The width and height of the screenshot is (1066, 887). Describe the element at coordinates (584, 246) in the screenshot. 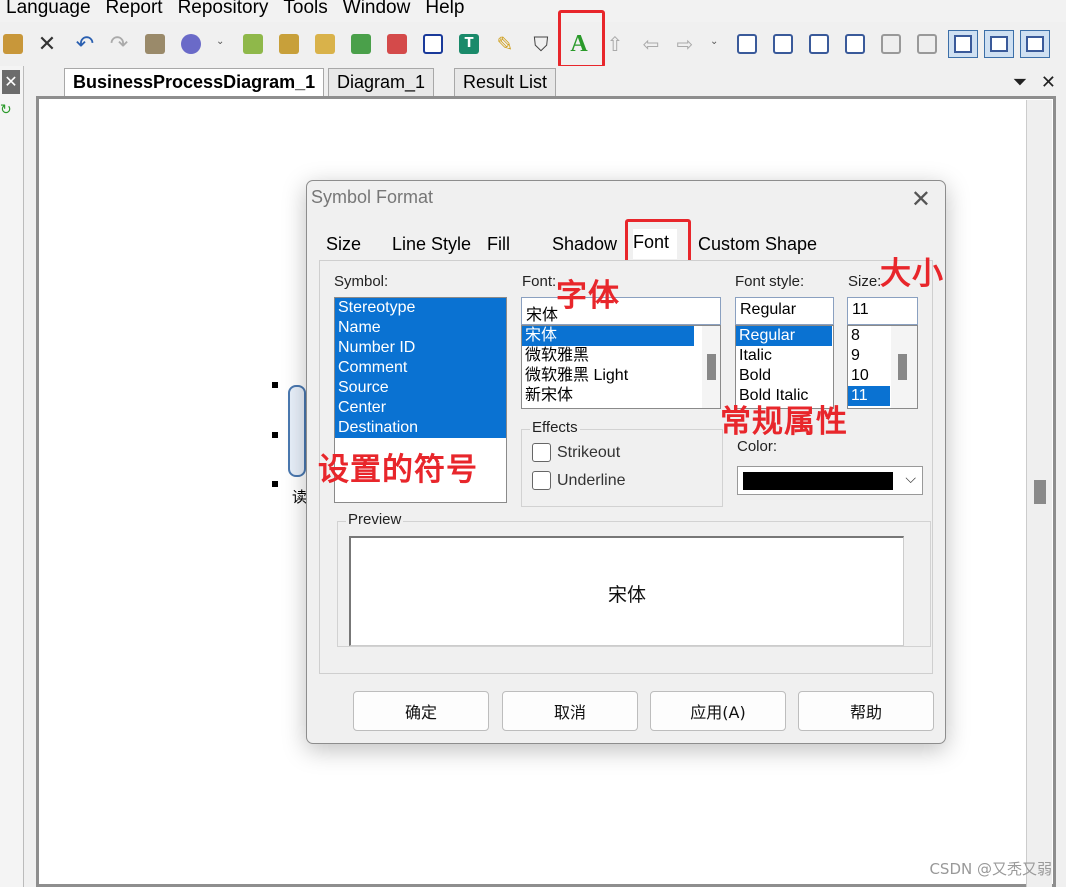

I see `tab-shadow: Shadow` at that location.